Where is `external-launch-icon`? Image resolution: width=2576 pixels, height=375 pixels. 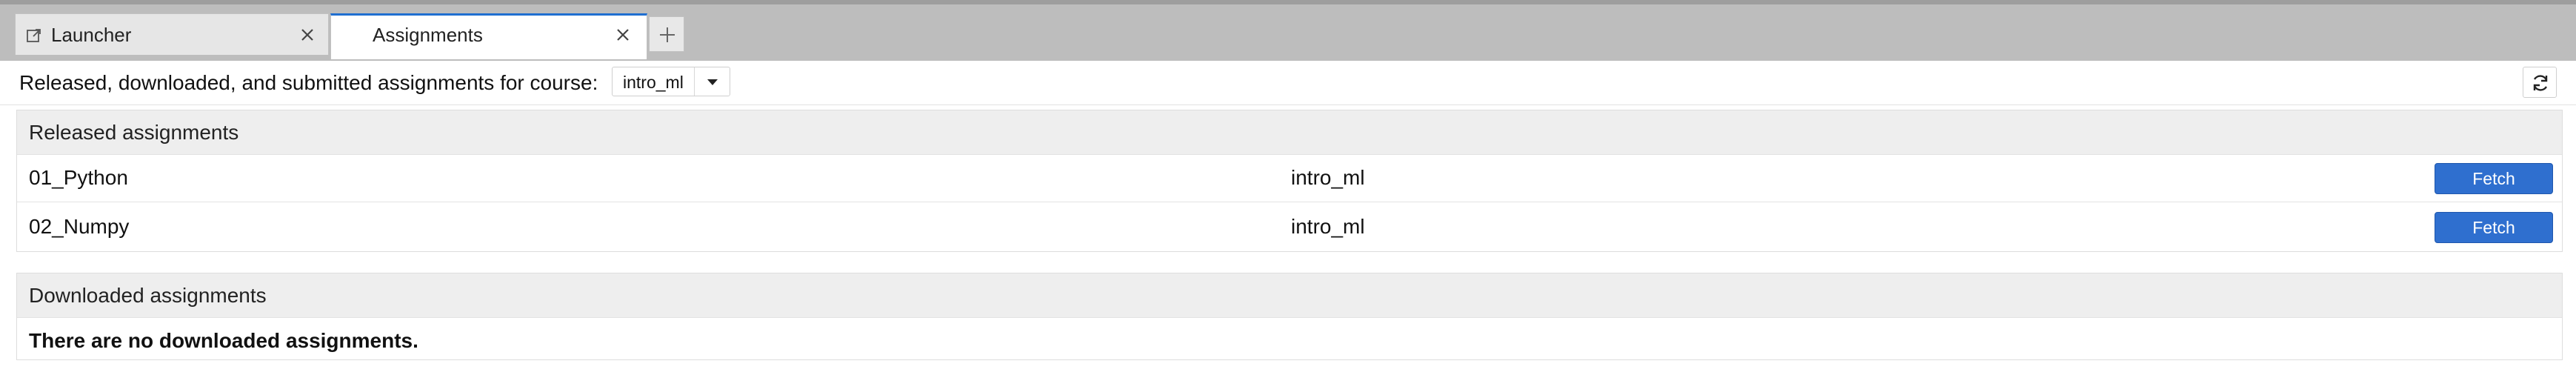 external-launch-icon is located at coordinates (34, 35).